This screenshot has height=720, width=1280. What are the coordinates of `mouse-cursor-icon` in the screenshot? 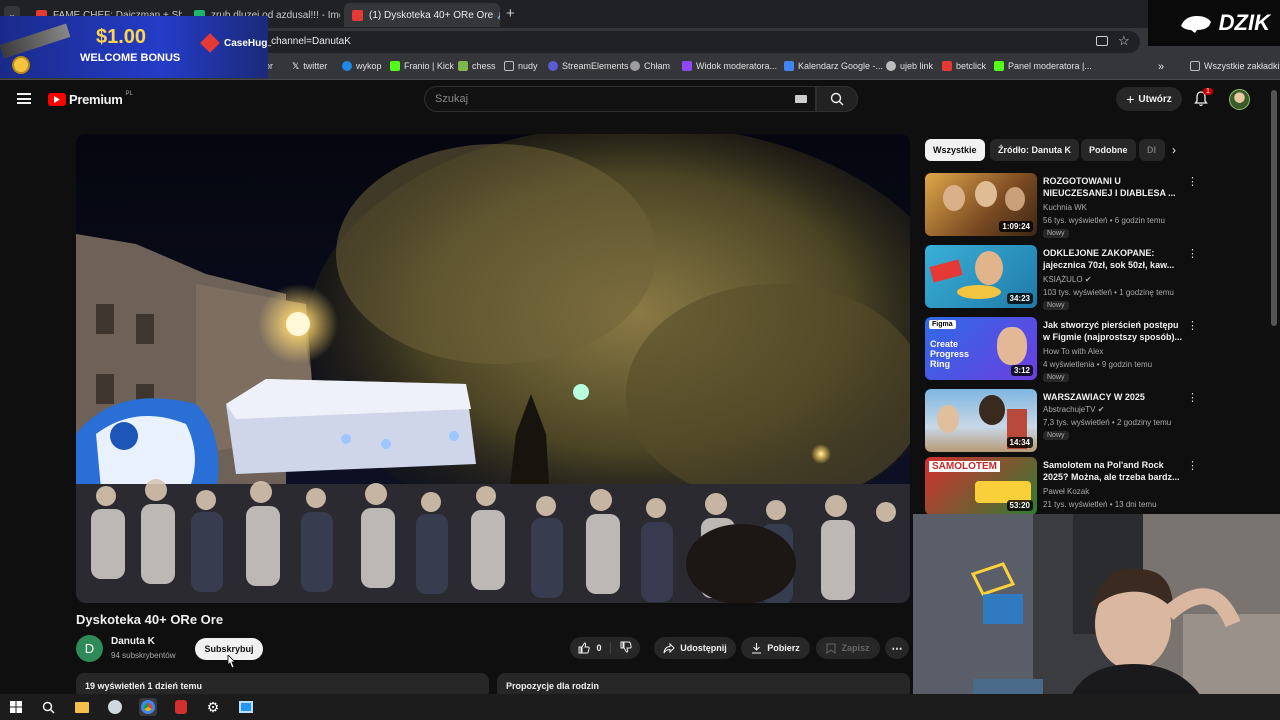 It's located at (231, 664).